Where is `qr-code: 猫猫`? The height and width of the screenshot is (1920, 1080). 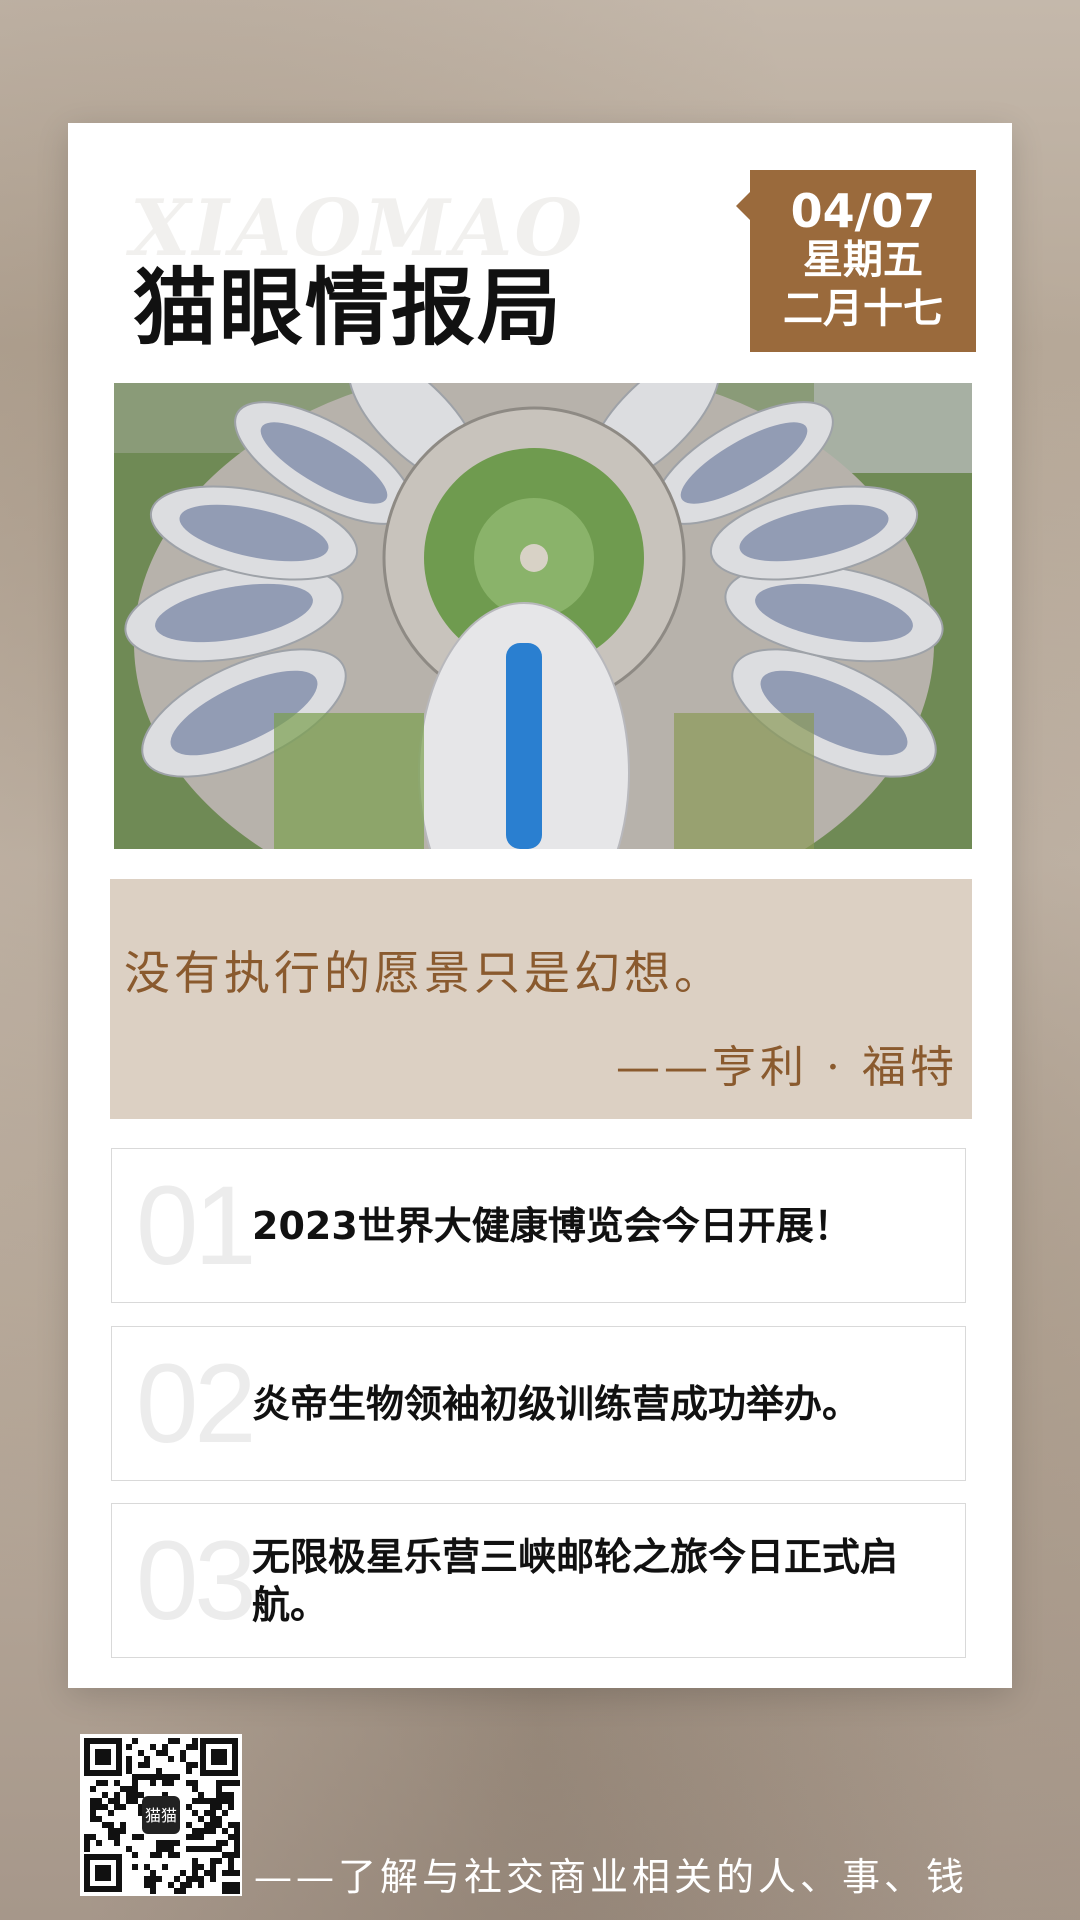
qr-code: 猫猫 is located at coordinates (161, 1815).